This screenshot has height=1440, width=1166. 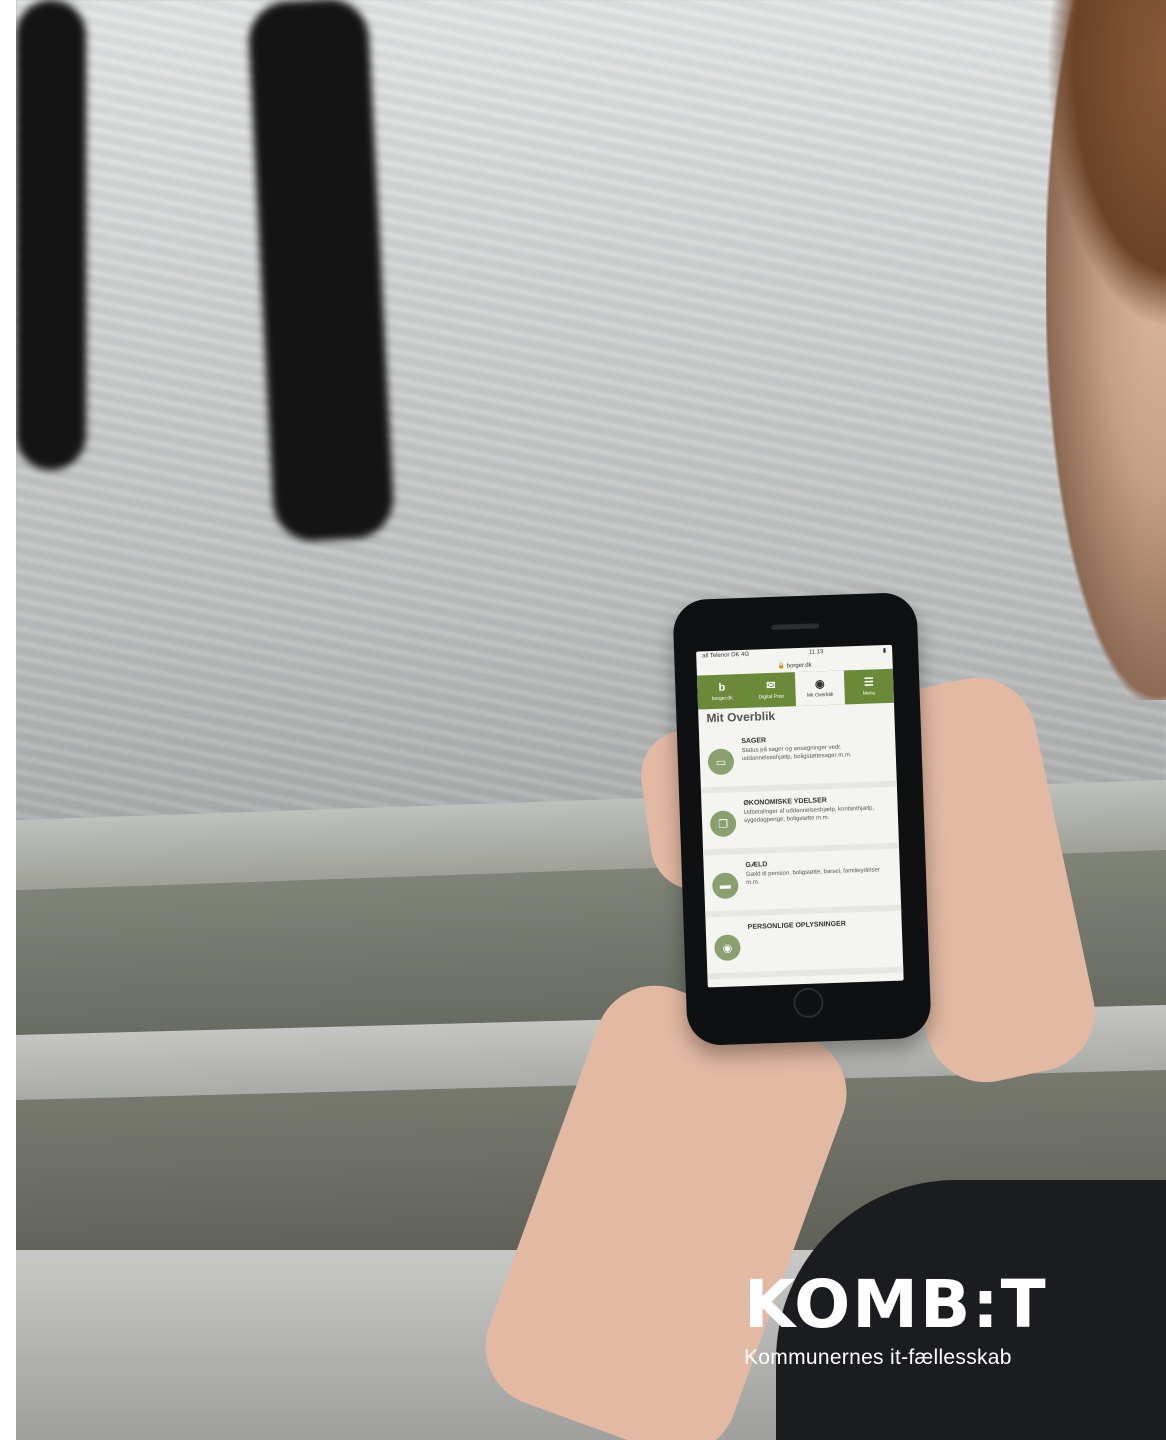 What do you see at coordinates (722, 687) in the screenshot?
I see `b-logo-icon: b` at bounding box center [722, 687].